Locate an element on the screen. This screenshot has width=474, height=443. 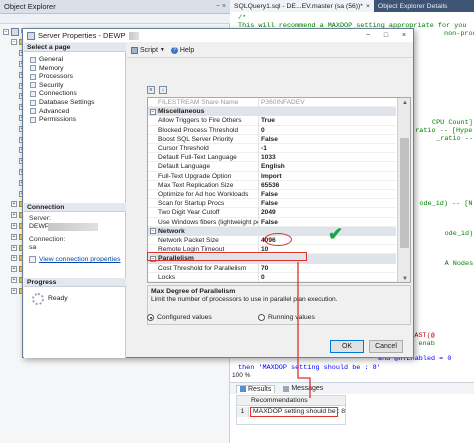
annotation-arrow is located at coordinates (304, 330).